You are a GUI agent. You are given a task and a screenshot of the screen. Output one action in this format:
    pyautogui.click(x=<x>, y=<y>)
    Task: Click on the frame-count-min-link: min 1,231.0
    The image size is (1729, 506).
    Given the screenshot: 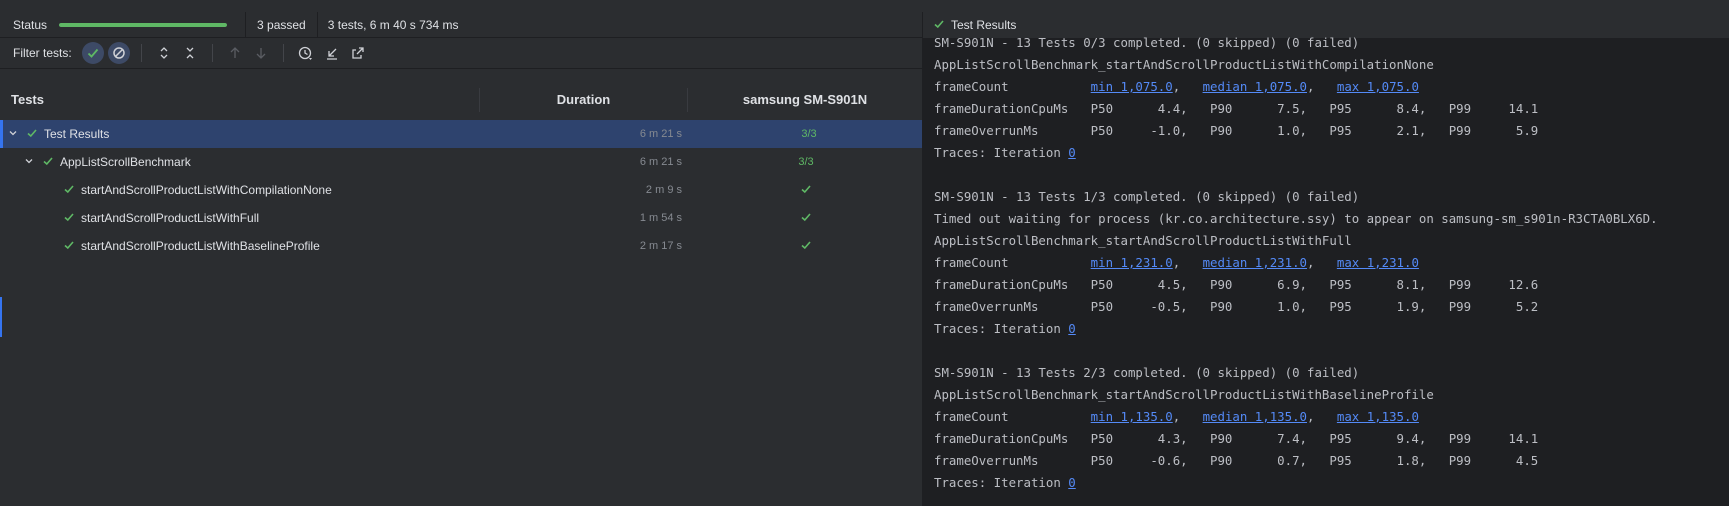 What is the action you would take?
    pyautogui.click(x=1132, y=262)
    